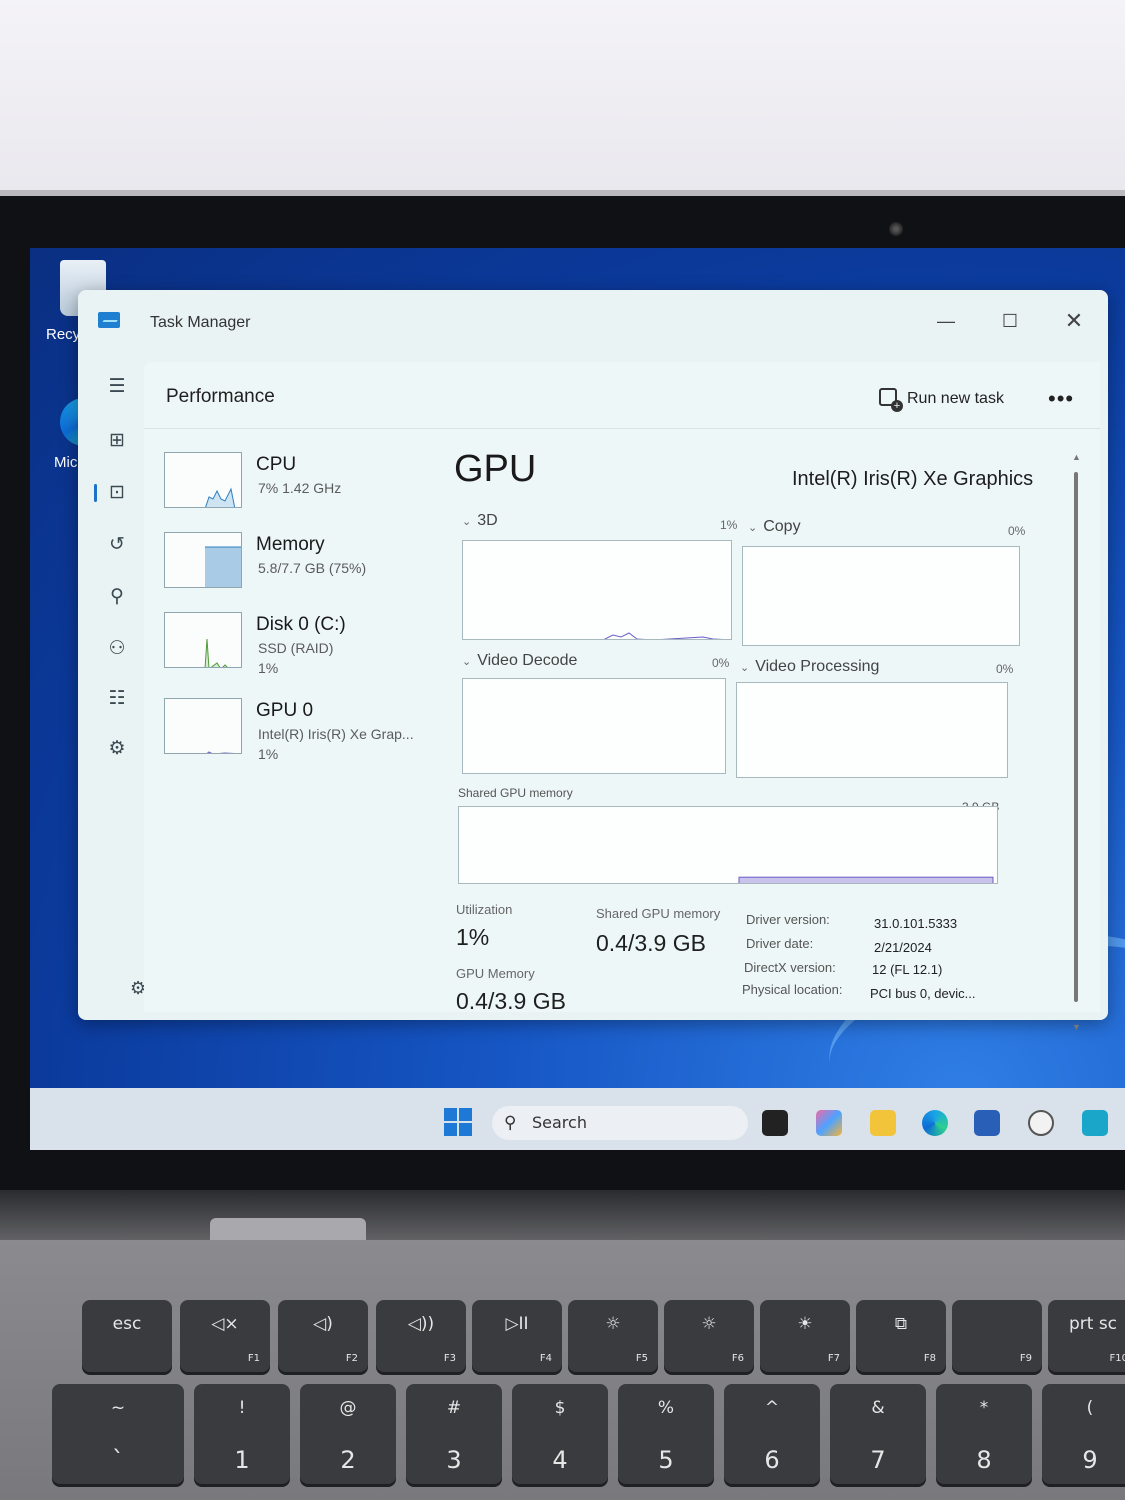 Image resolution: width=1125 pixels, height=1500 pixels. Describe the element at coordinates (782, 526) in the screenshot. I see `engine-name: Copy` at that location.